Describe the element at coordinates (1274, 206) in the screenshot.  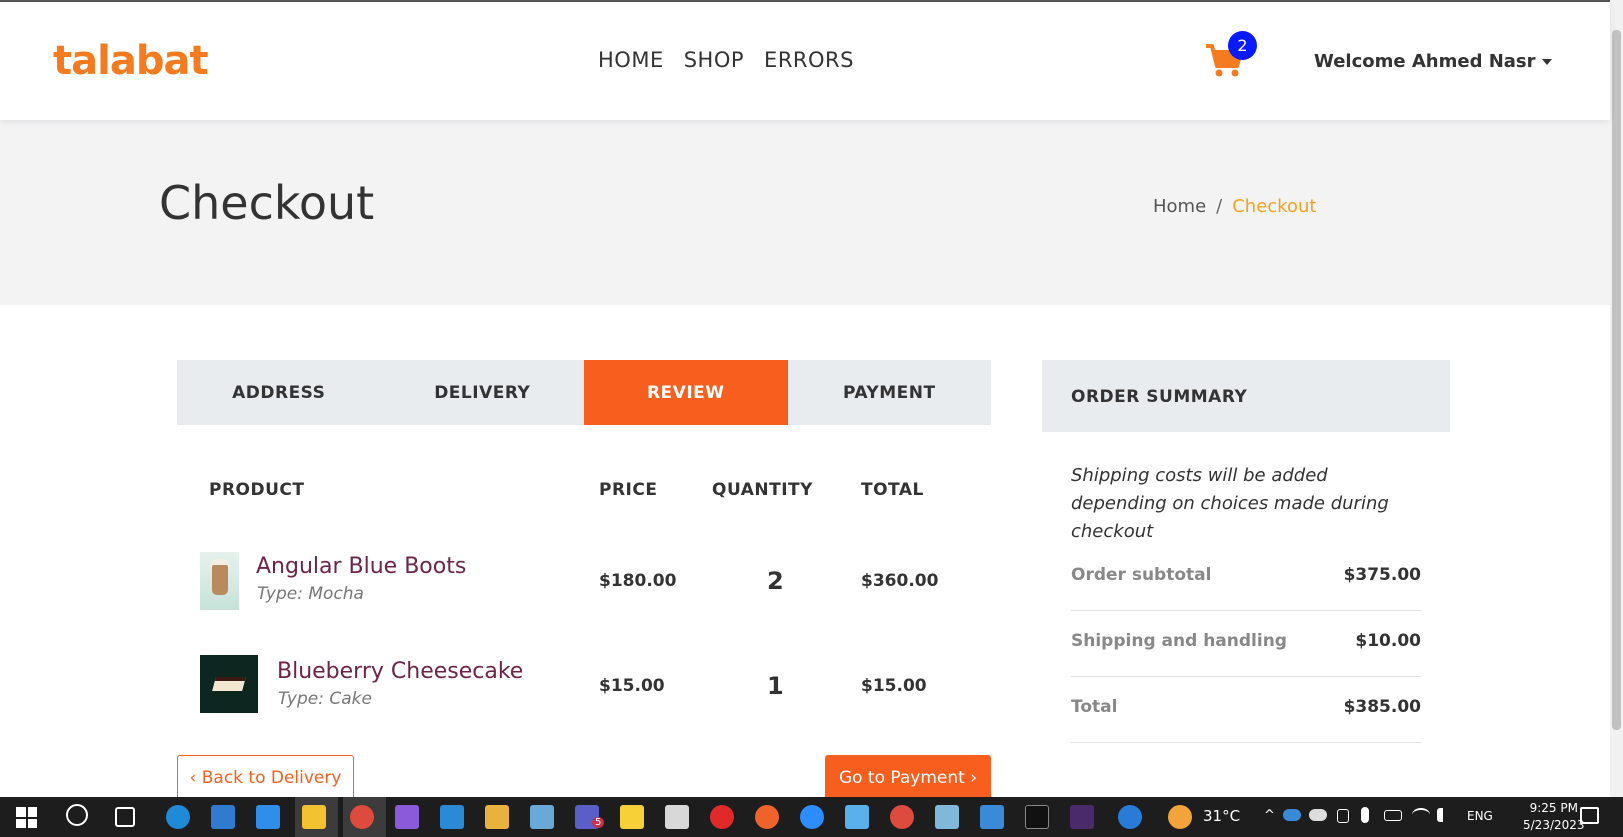
I see `breadcrumb-current: Checkout` at that location.